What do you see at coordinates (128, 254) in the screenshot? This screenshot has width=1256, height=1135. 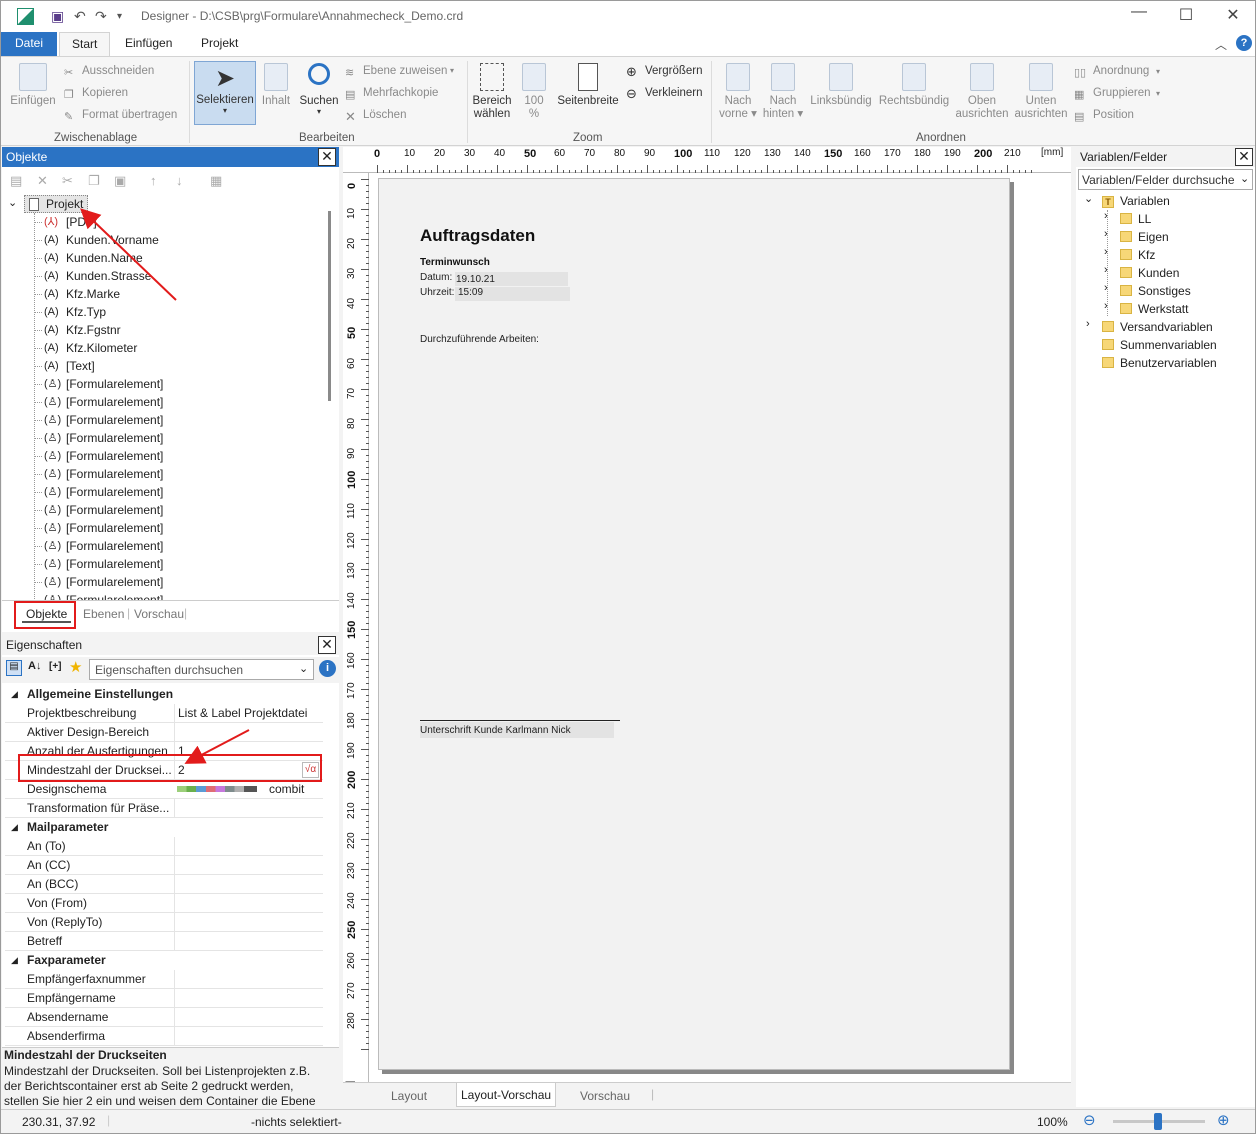 I see `arrow-to-projekt` at bounding box center [128, 254].